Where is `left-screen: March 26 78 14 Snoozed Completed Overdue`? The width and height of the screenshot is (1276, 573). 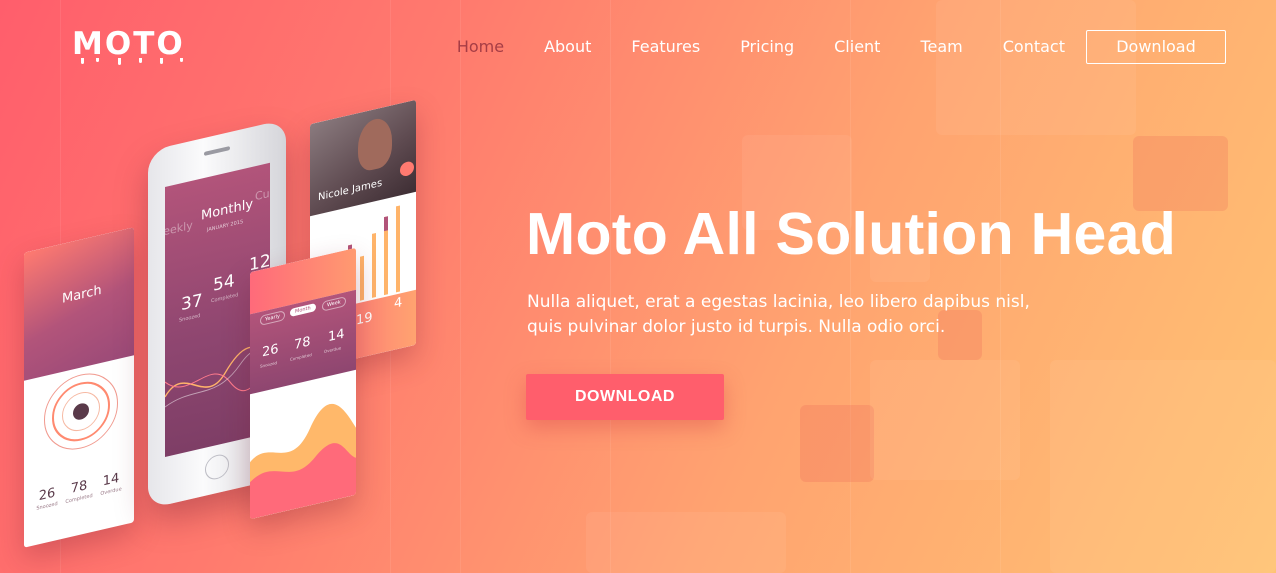 left-screen: March 26 78 14 Snoozed Completed Overdue is located at coordinates (79, 387).